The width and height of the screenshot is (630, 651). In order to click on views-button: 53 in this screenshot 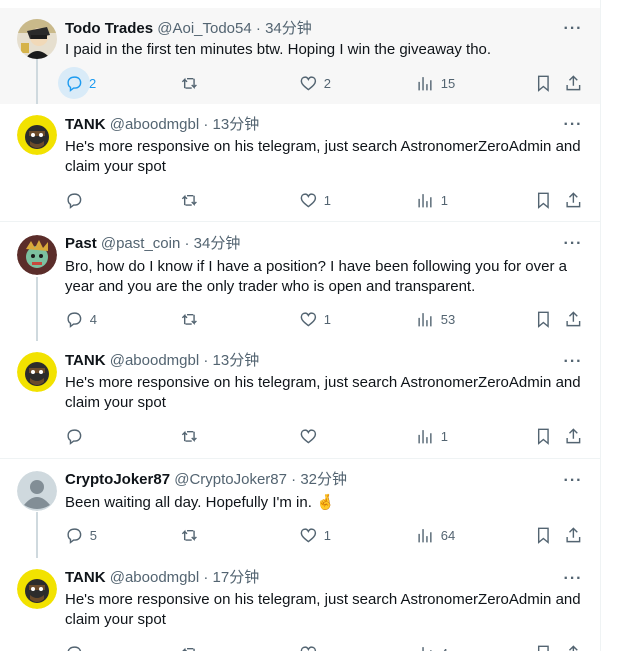, I will do `click(435, 319)`.